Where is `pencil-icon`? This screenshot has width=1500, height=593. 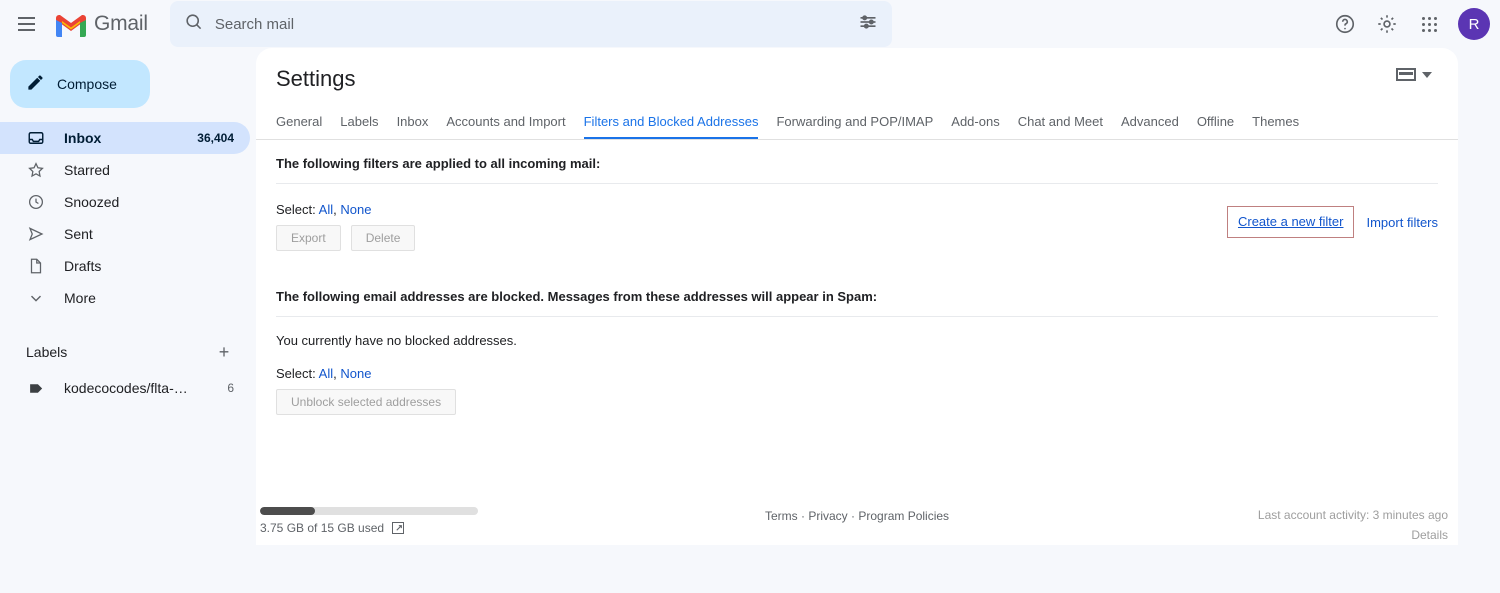 pencil-icon is located at coordinates (35, 84).